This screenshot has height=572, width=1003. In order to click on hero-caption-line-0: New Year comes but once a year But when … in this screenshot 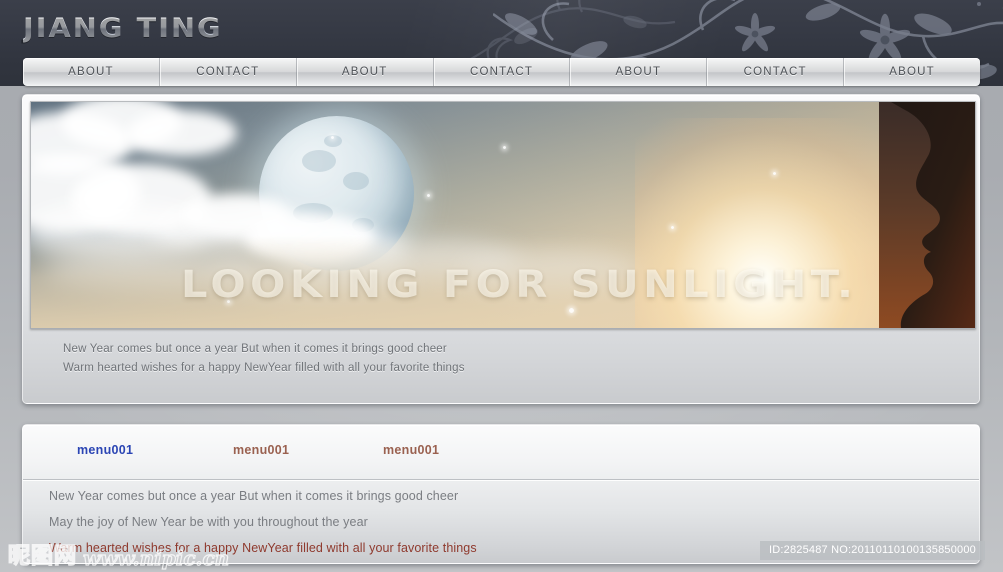, I will do `click(255, 349)`.